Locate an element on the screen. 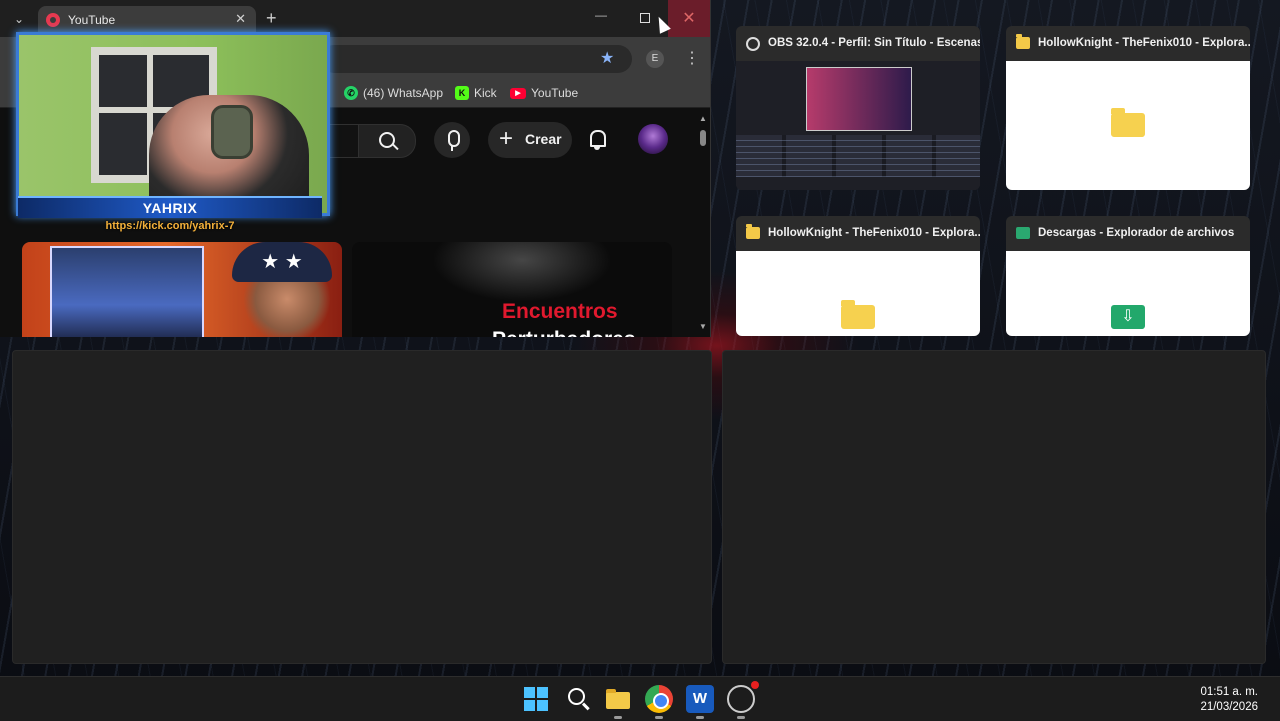  kick-icon: K is located at coordinates (462, 93).